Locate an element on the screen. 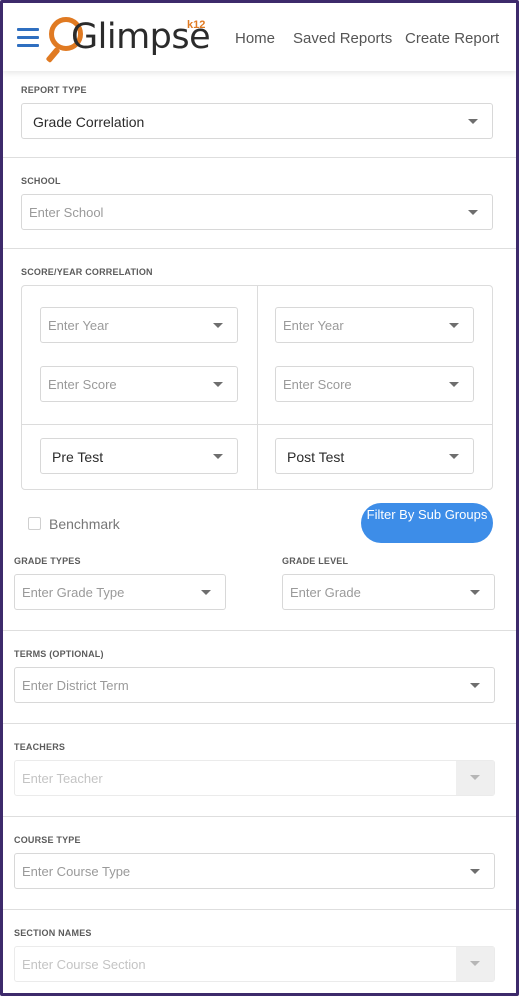 This screenshot has height=996, width=519. score-year-label: SCORE/YEAR CORRELATION is located at coordinates (87, 272).